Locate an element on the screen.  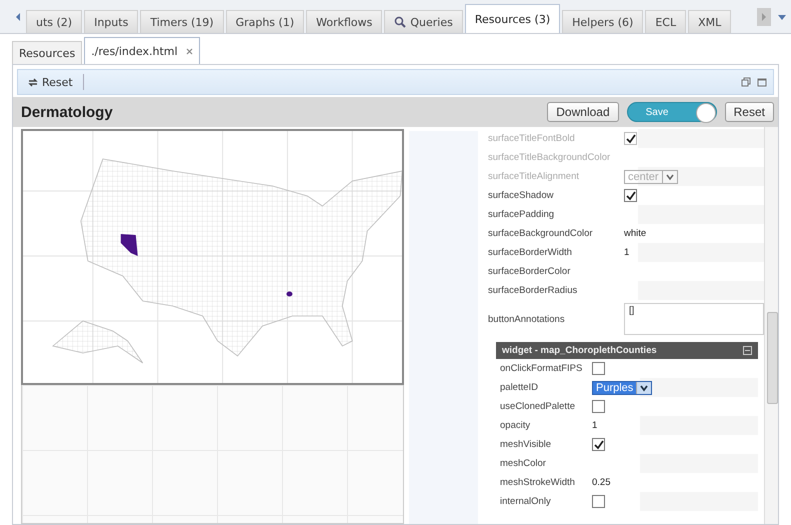
property-value: white is located at coordinates (635, 233).